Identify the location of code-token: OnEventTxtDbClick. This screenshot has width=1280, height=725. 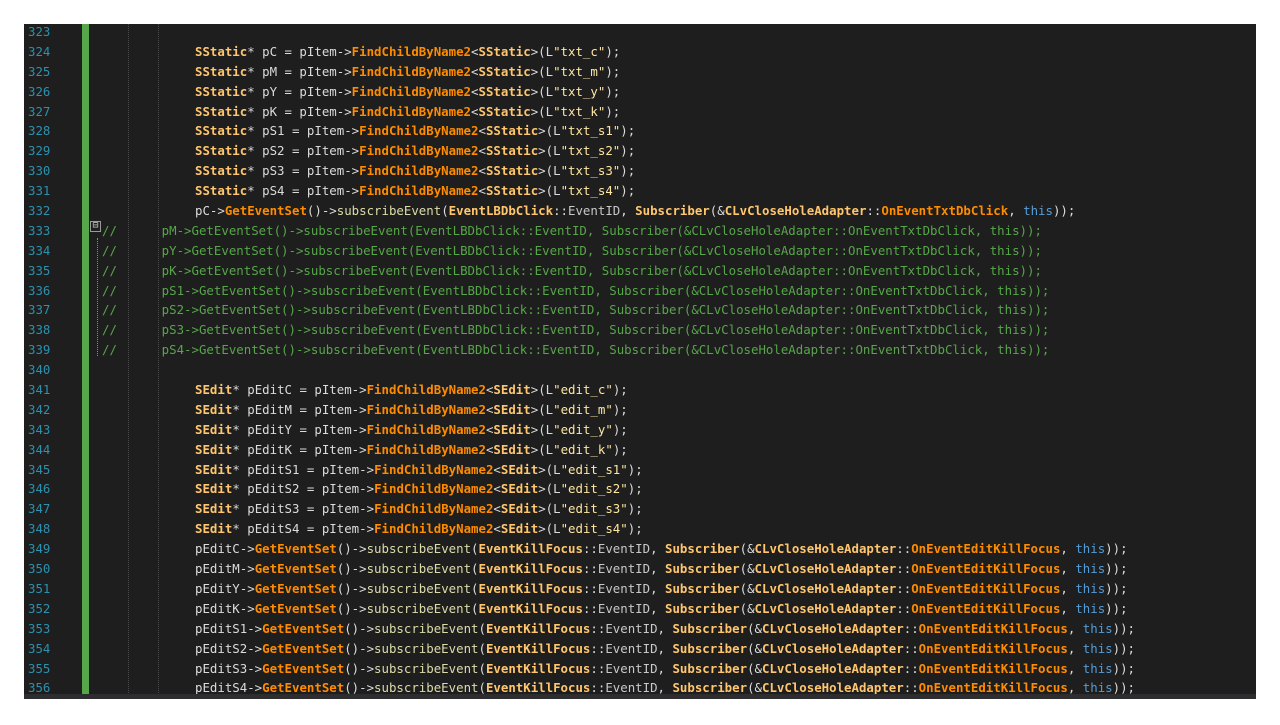
(945, 211).